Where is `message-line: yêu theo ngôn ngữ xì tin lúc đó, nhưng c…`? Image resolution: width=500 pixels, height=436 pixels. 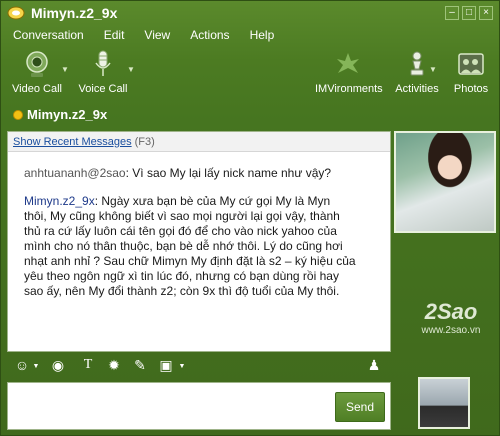
message-line: yêu theo ngôn ngữ xì tin lúc đó, nhưng c… is located at coordinates (181, 276).